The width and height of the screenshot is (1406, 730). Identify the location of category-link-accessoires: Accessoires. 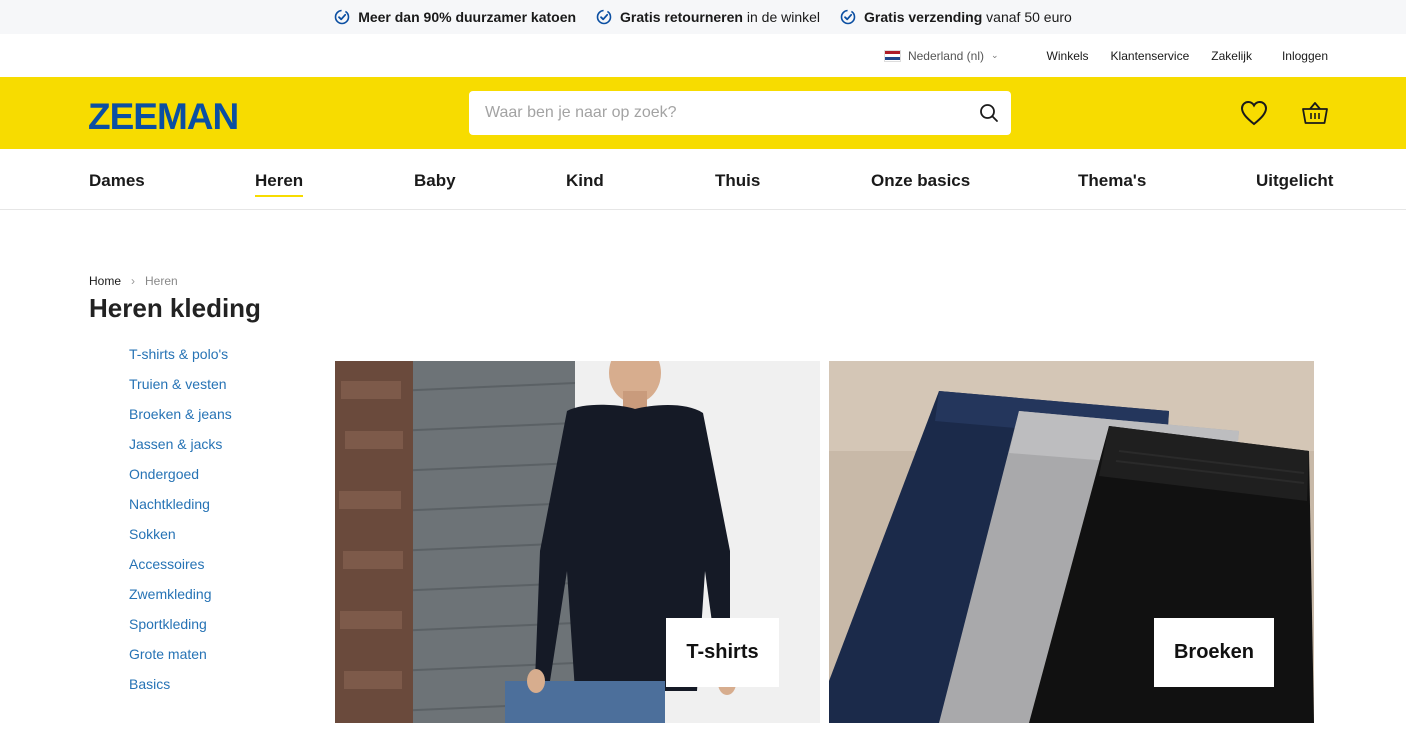
(166, 564).